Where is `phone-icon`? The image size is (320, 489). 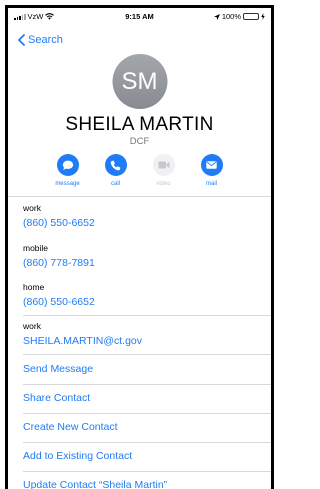 phone-icon is located at coordinates (115, 165).